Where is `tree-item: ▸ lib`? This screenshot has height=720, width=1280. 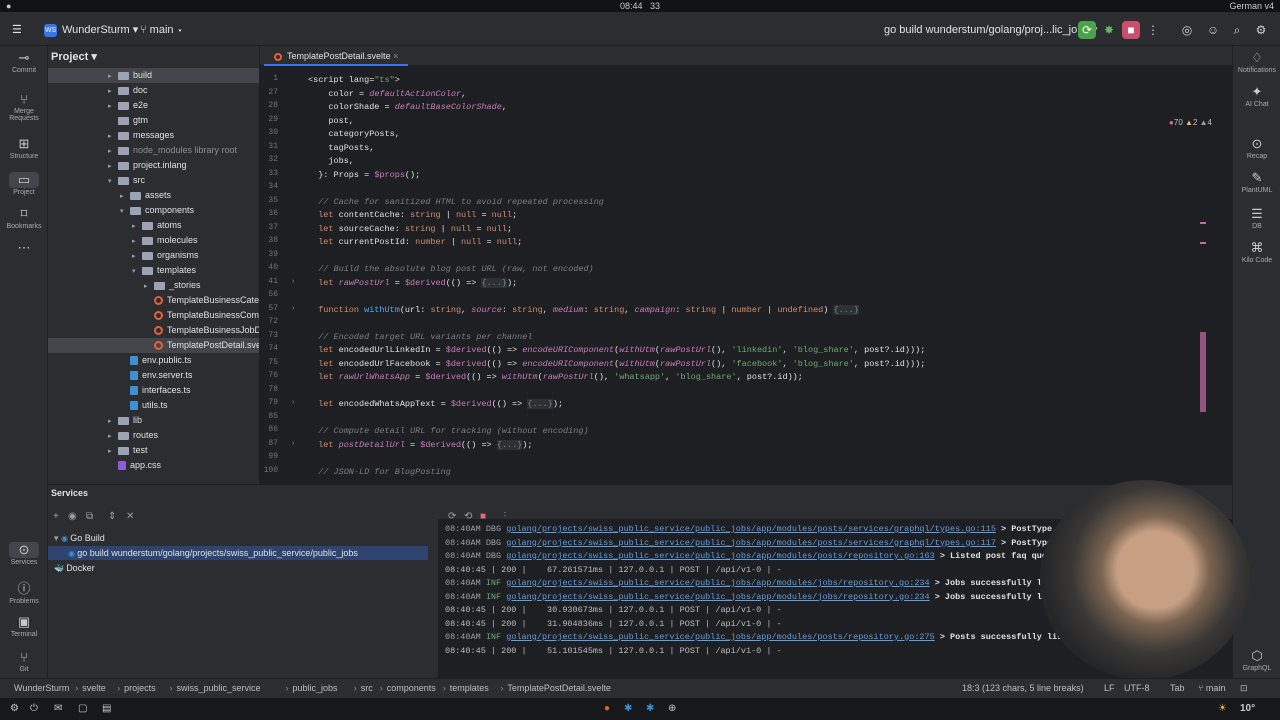 tree-item: ▸ lib is located at coordinates (153, 421).